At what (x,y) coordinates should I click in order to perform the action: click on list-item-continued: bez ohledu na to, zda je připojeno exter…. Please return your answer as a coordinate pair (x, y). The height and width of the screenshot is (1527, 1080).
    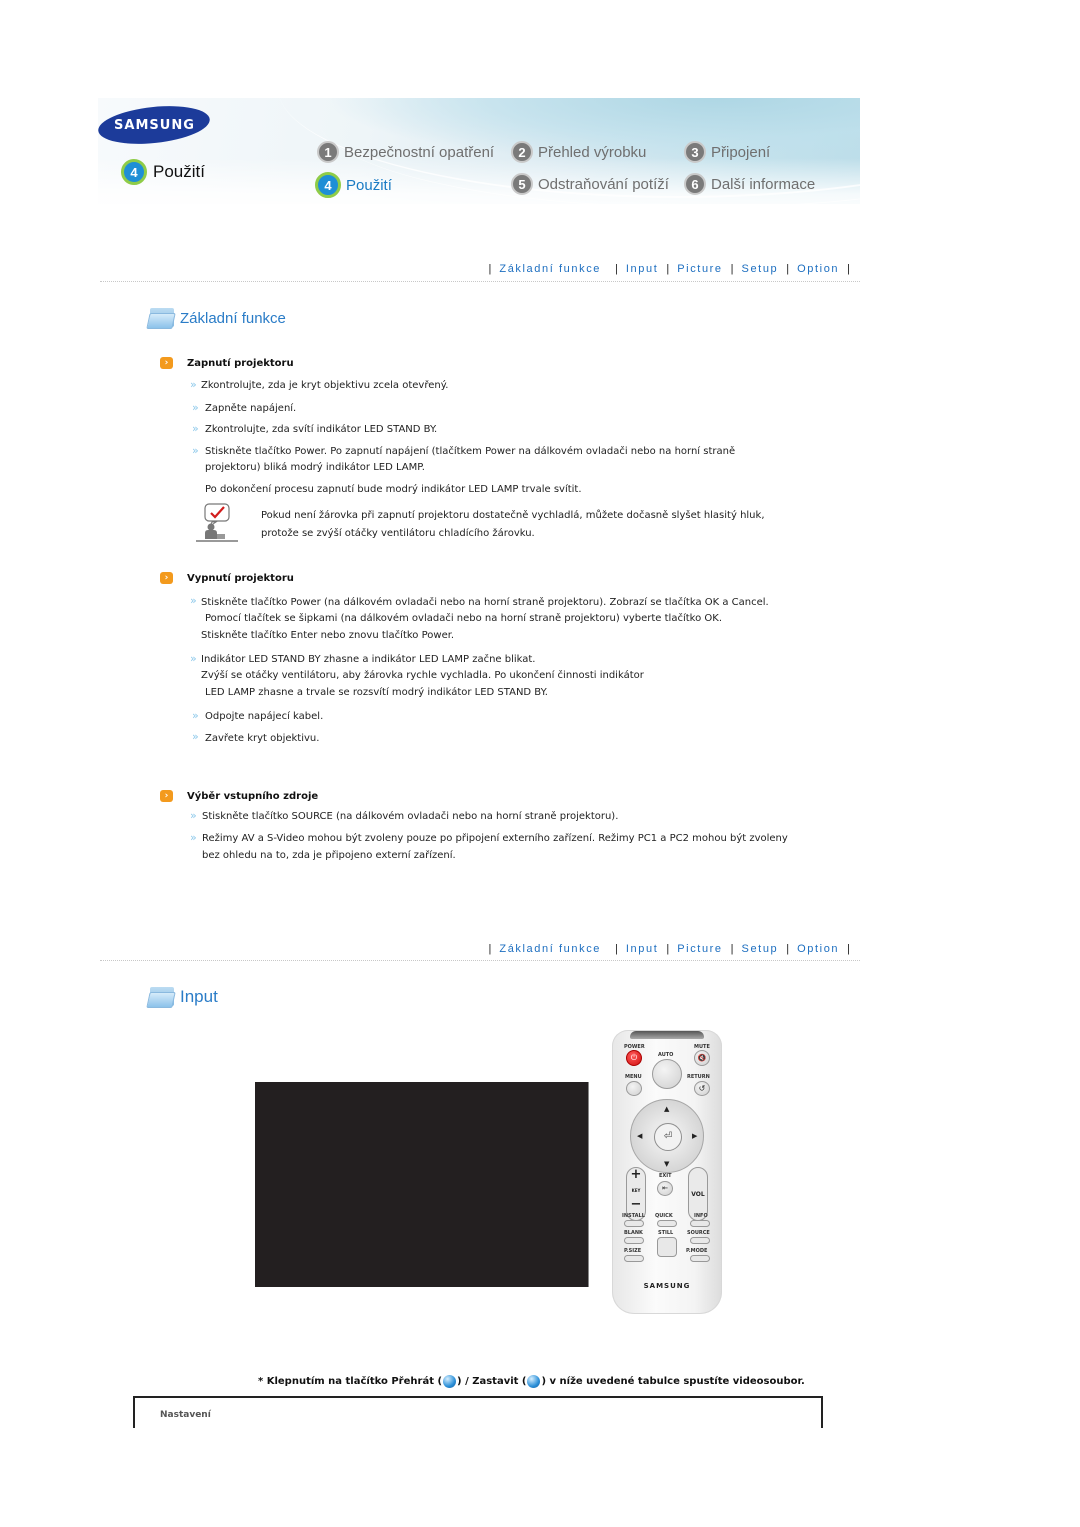
    Looking at the image, I should click on (329, 855).